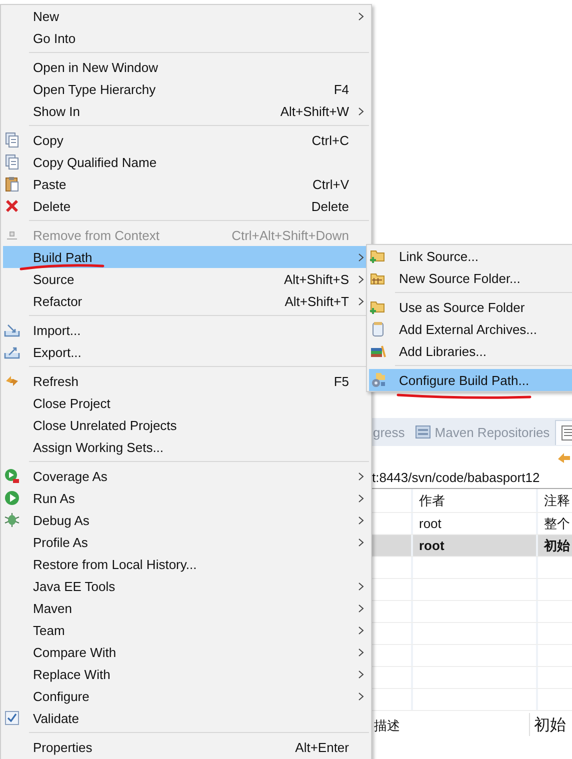  I want to click on menu-item: Configure, so click(186, 696).